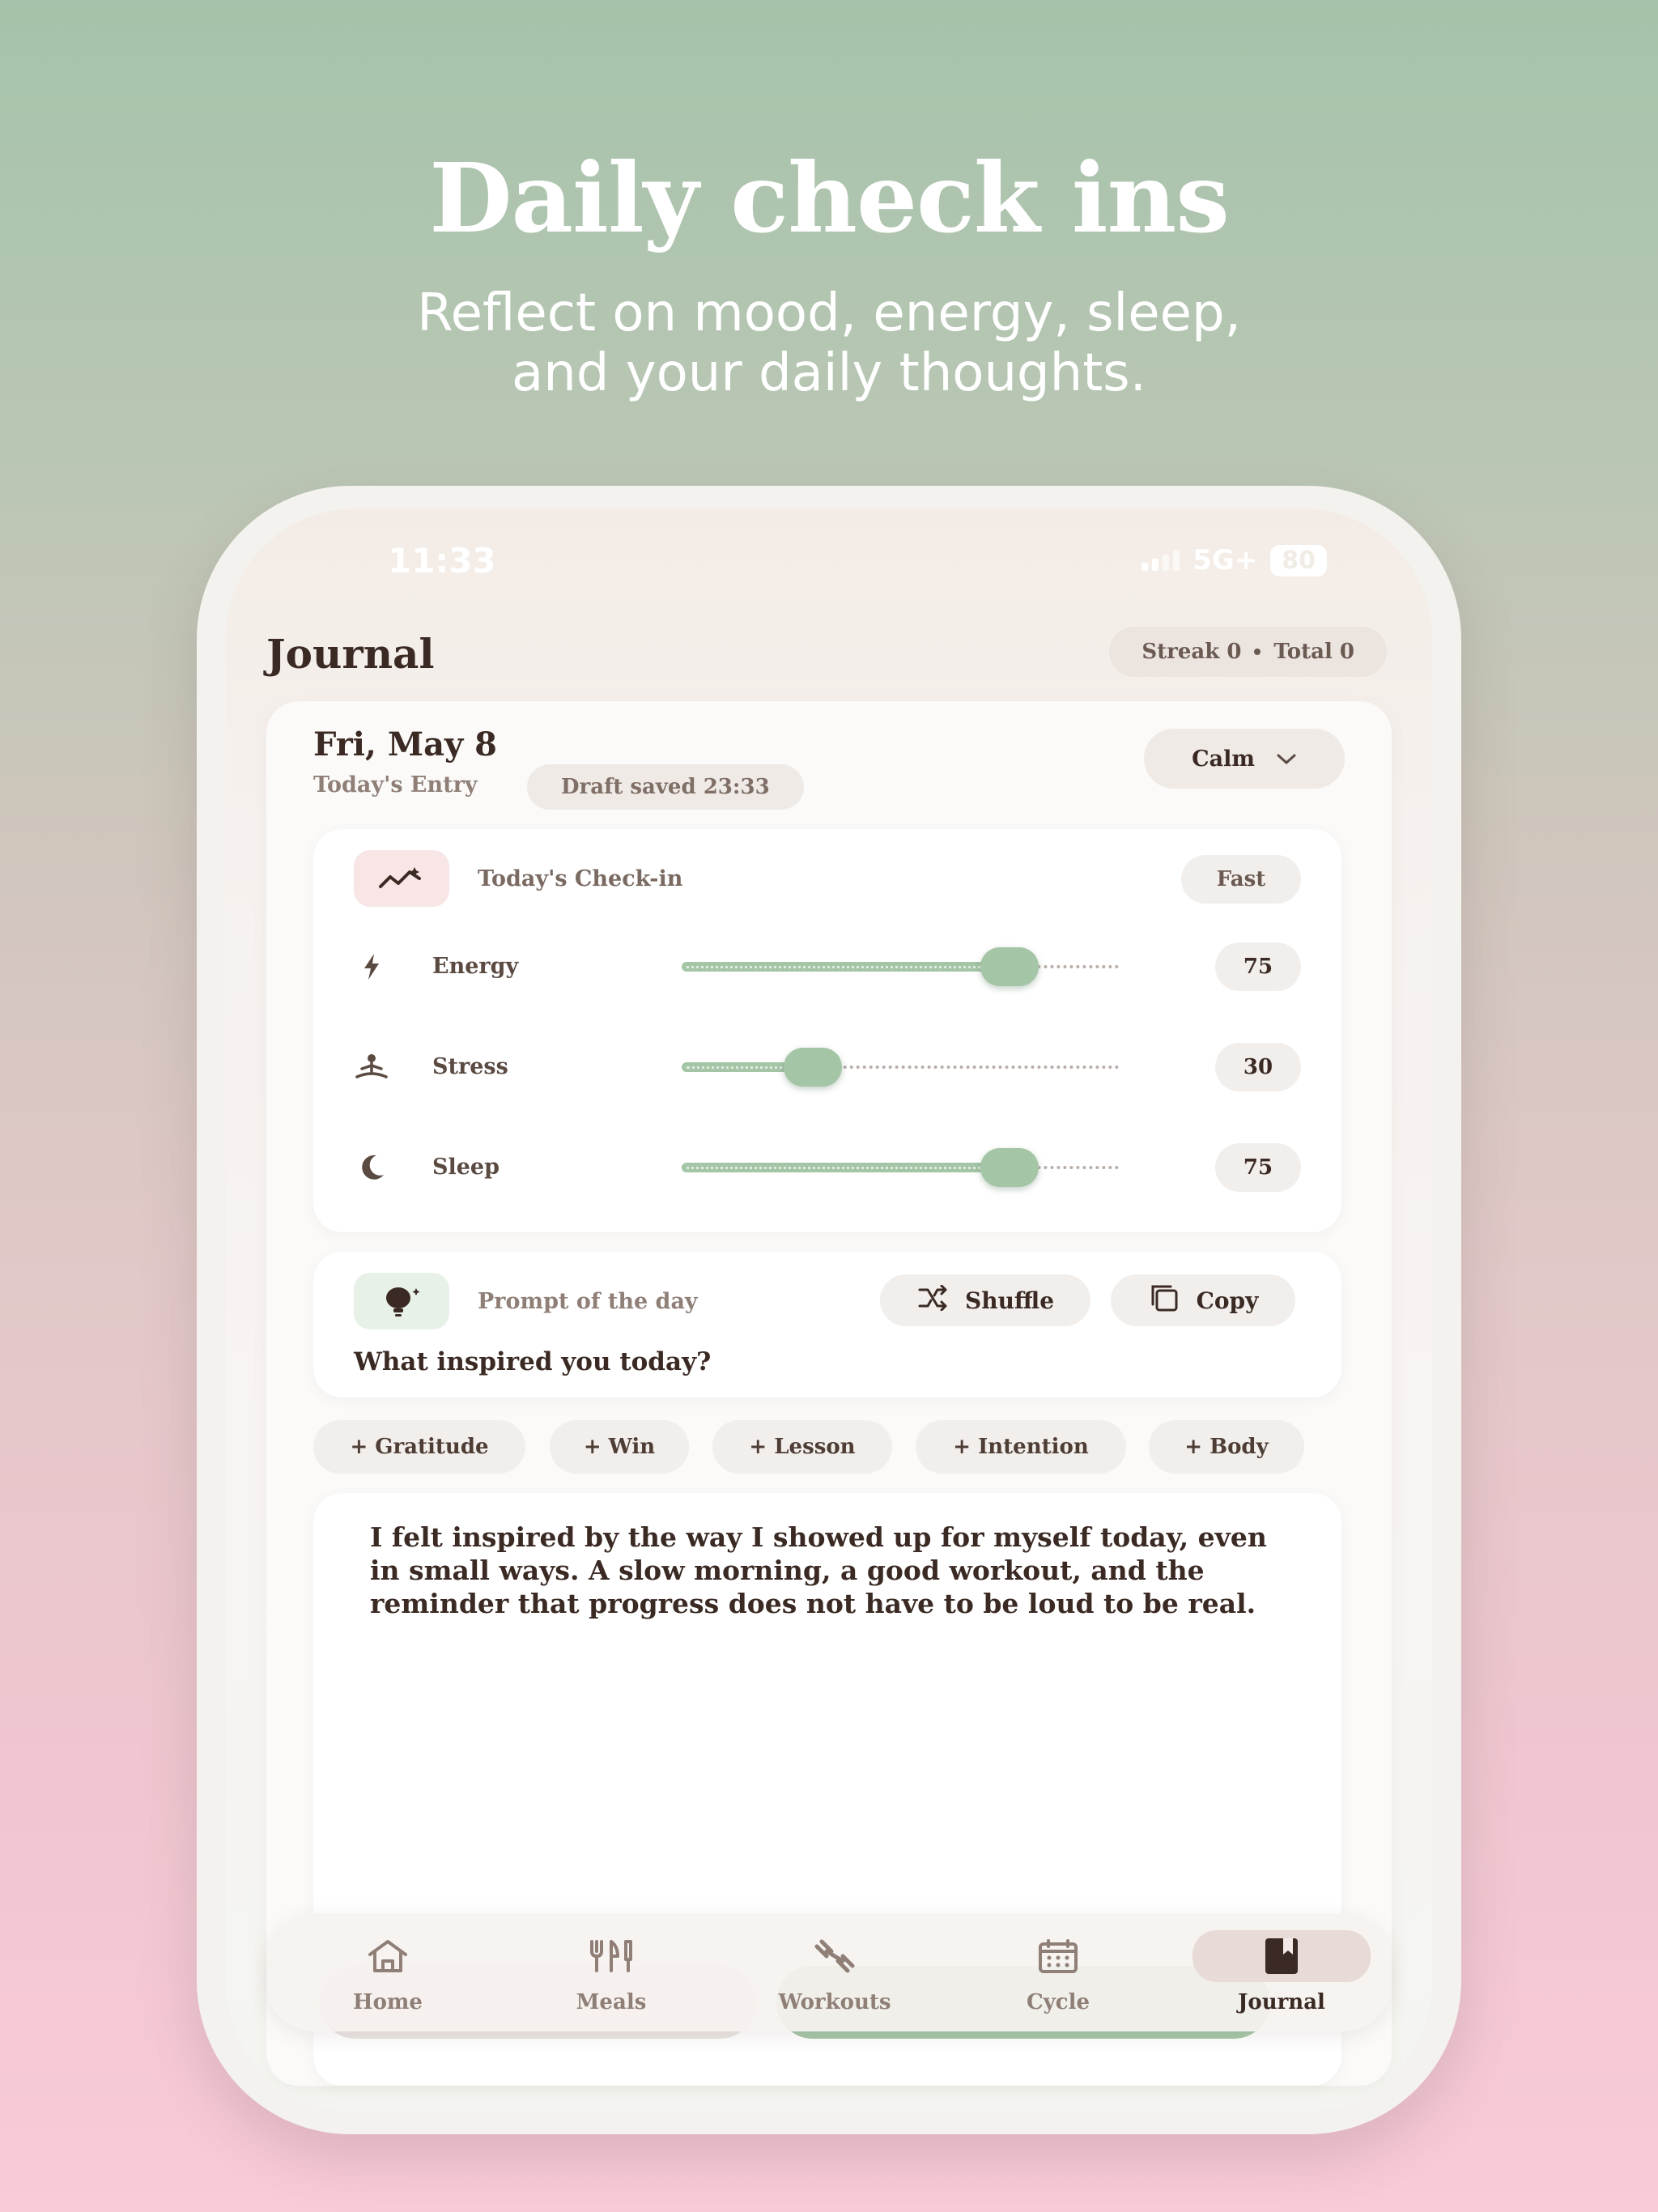 This screenshot has width=1658, height=2212. I want to click on mood-dropdown: Calm, so click(1244, 759).